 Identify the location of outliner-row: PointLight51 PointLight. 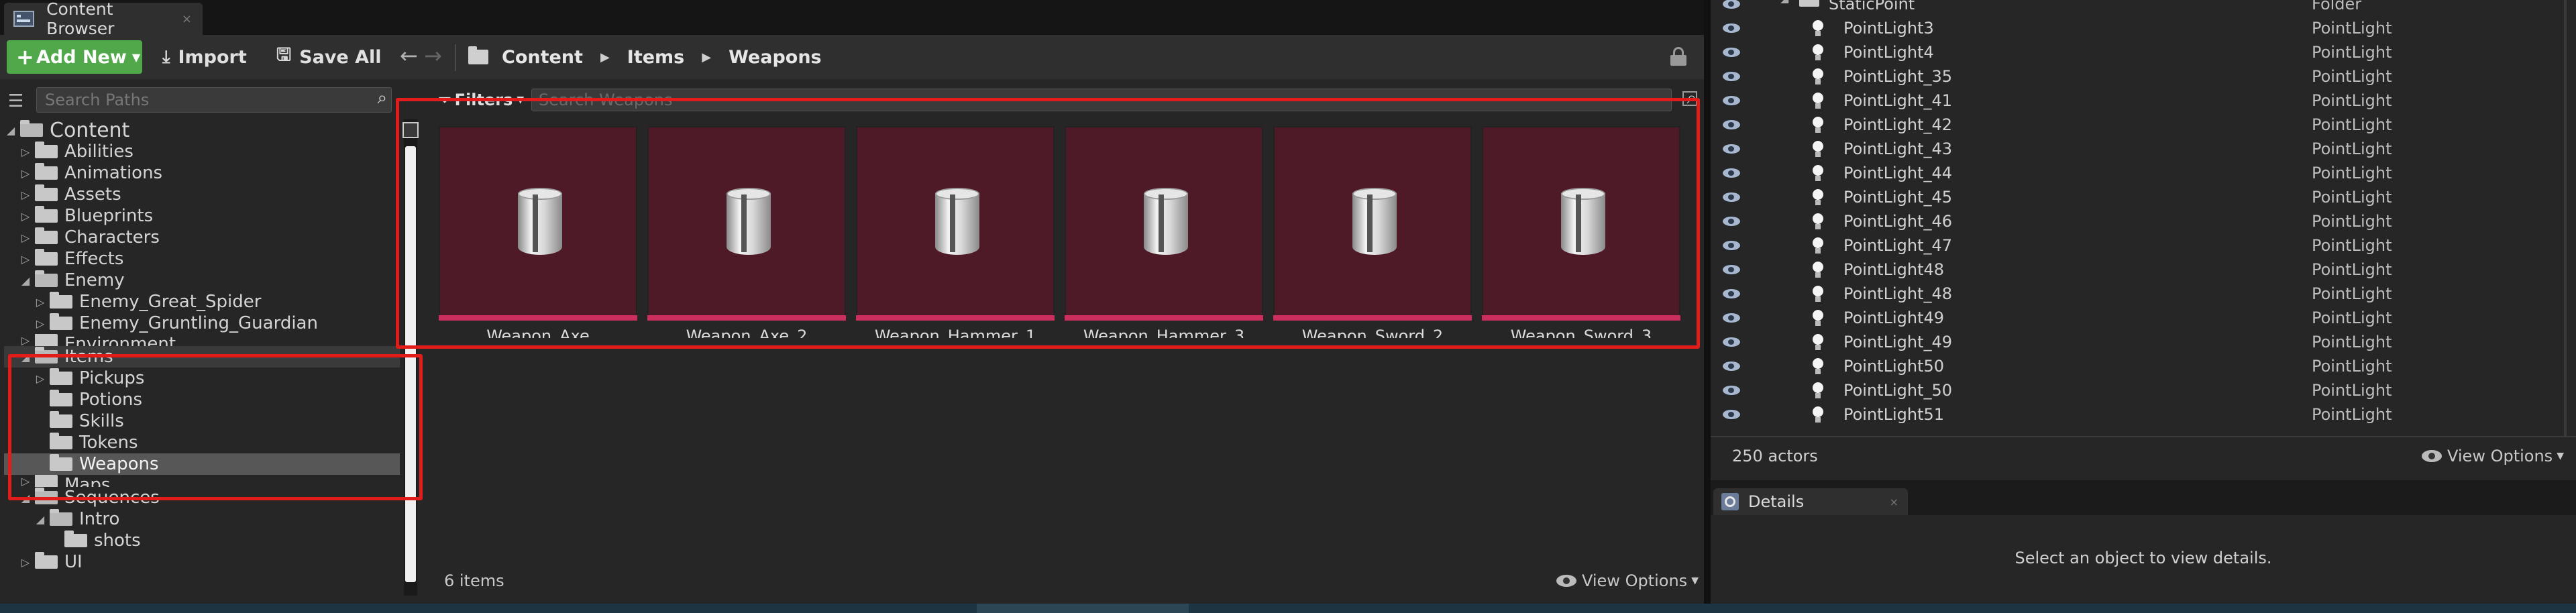
(2143, 414).